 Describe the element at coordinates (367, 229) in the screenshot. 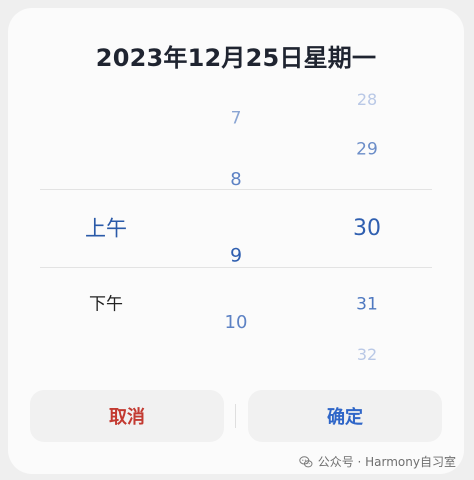

I see `minute-option-selected: 30` at that location.